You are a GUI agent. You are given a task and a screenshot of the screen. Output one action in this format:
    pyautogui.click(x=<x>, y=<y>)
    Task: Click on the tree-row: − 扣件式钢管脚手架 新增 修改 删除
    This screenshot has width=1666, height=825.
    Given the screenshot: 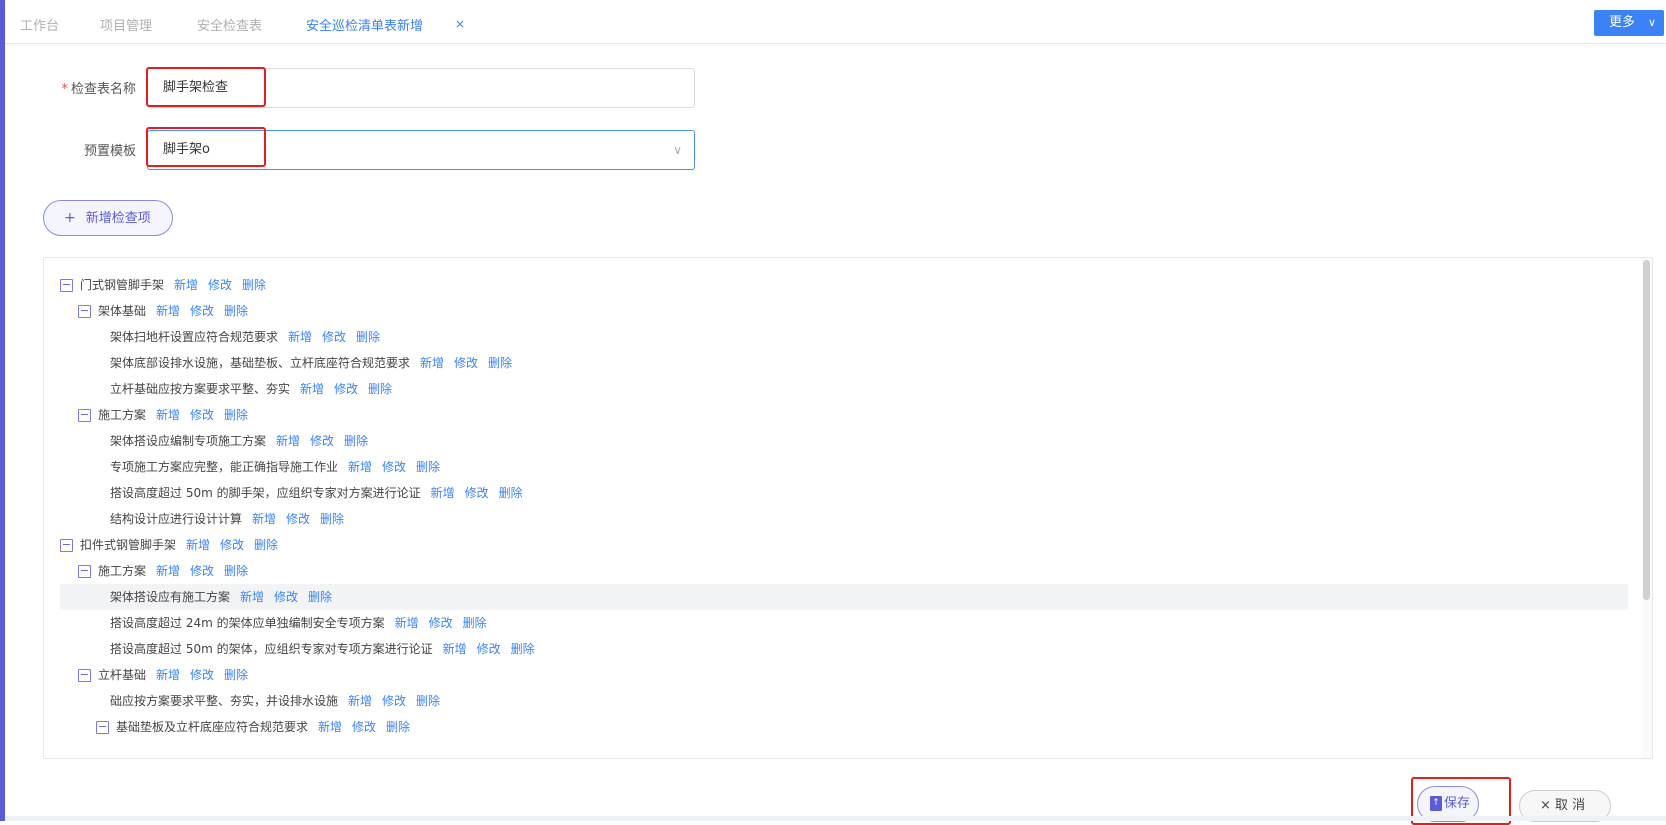 What is the action you would take?
    pyautogui.click(x=844, y=545)
    